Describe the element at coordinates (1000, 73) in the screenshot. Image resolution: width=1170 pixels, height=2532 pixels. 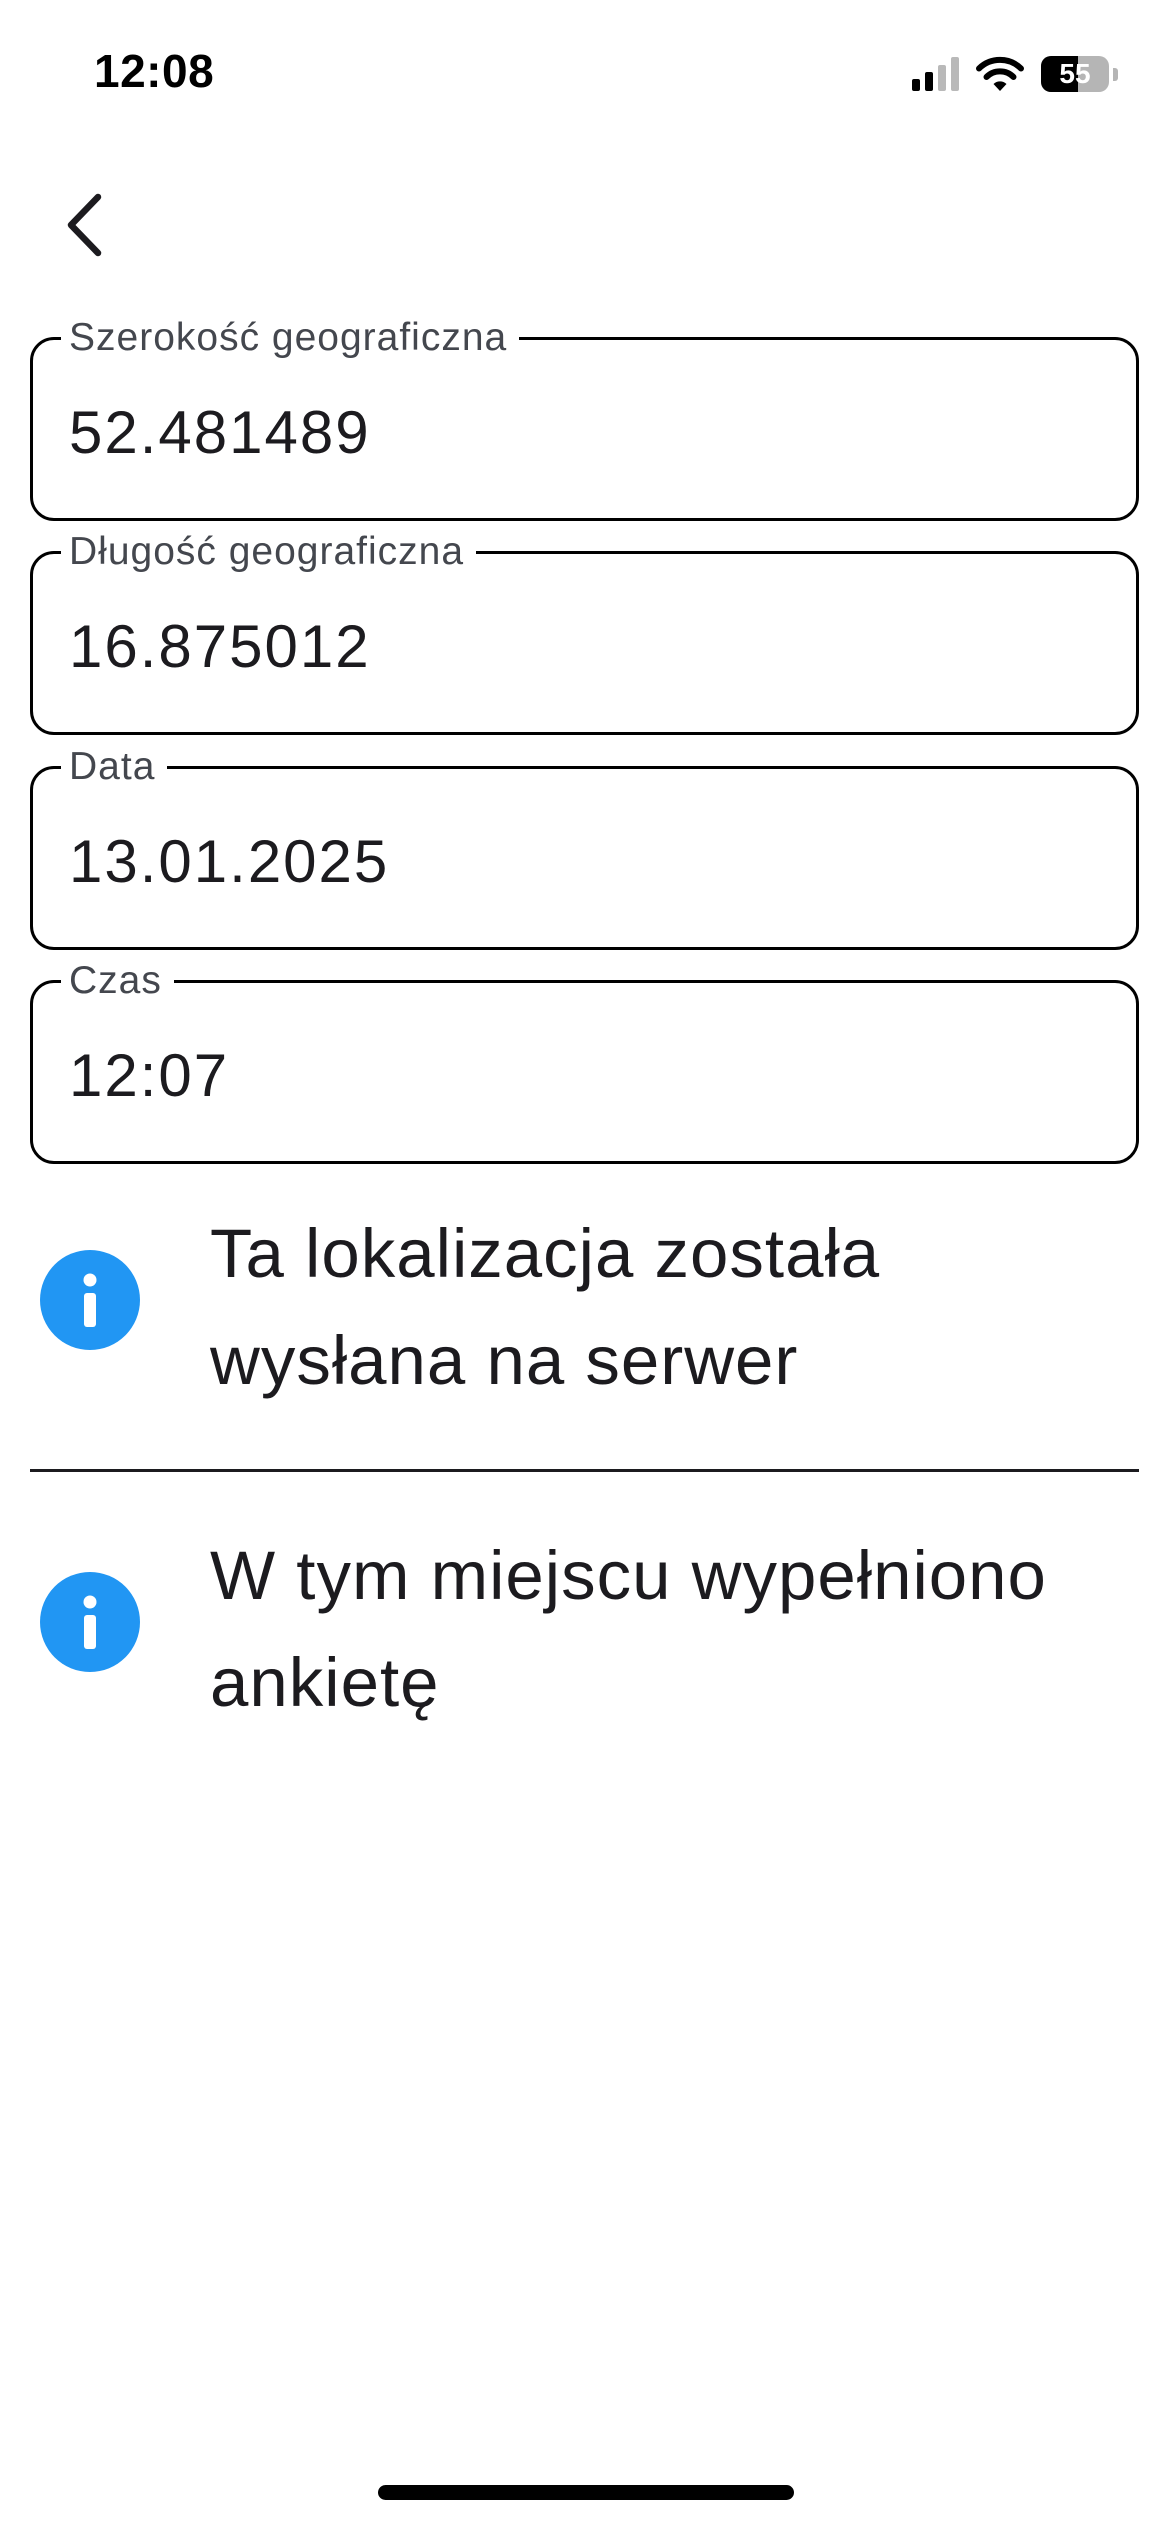
I see `wifi-icon` at that location.